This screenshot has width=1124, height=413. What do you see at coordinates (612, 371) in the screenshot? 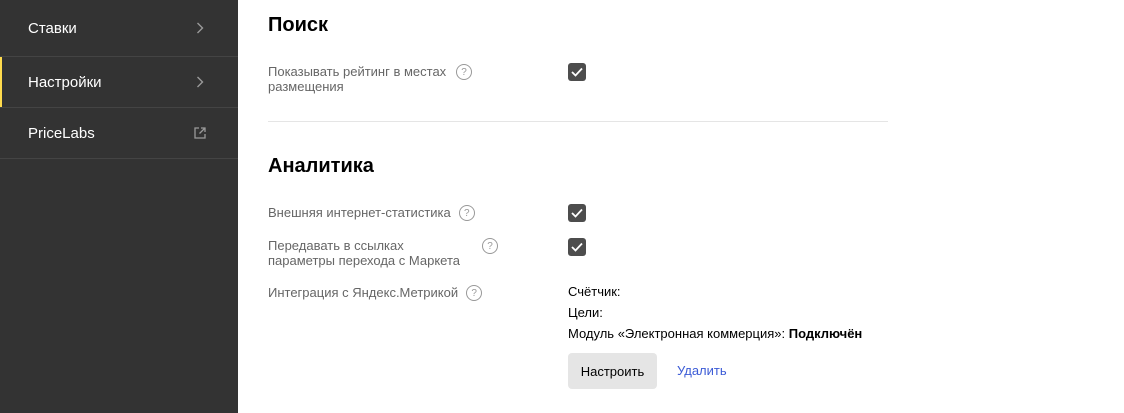
I see `configure-button: Настроить` at bounding box center [612, 371].